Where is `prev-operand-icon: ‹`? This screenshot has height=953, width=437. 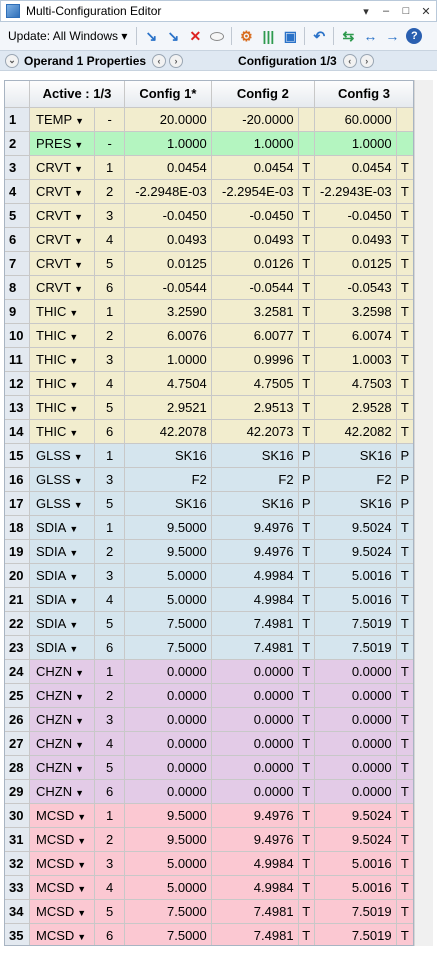 prev-operand-icon: ‹ is located at coordinates (159, 60).